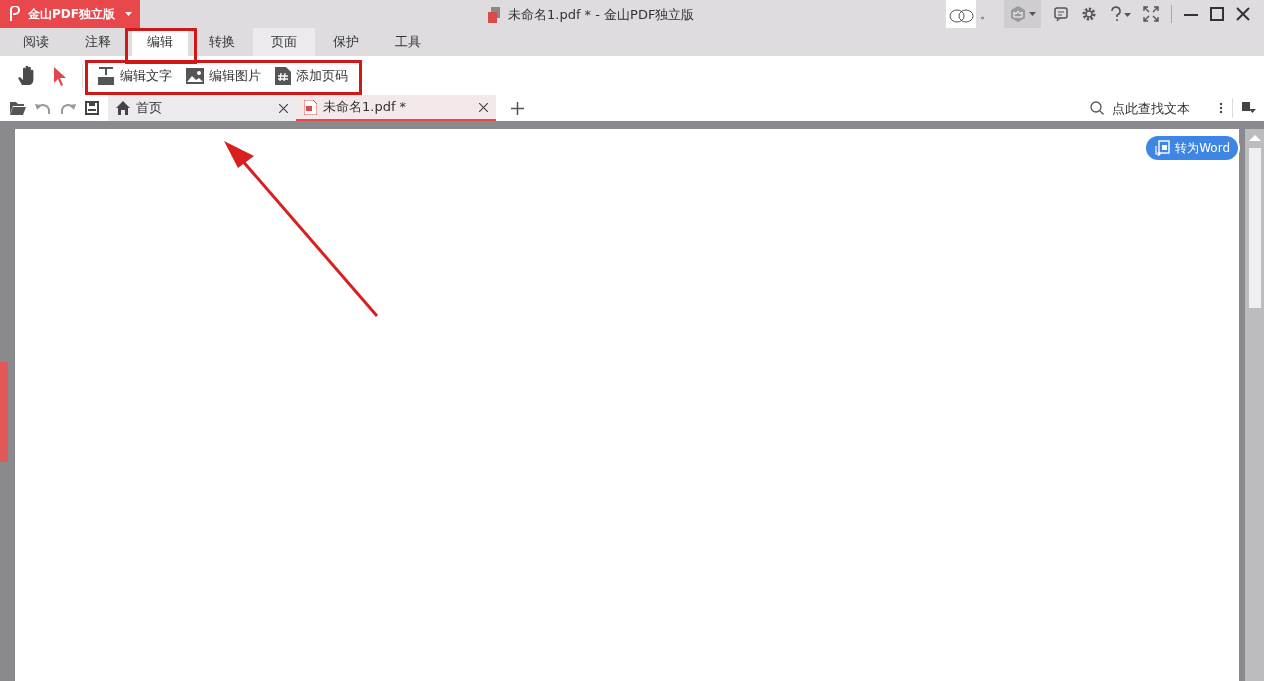 This screenshot has width=1264, height=681. I want to click on image-icon, so click(195, 75).